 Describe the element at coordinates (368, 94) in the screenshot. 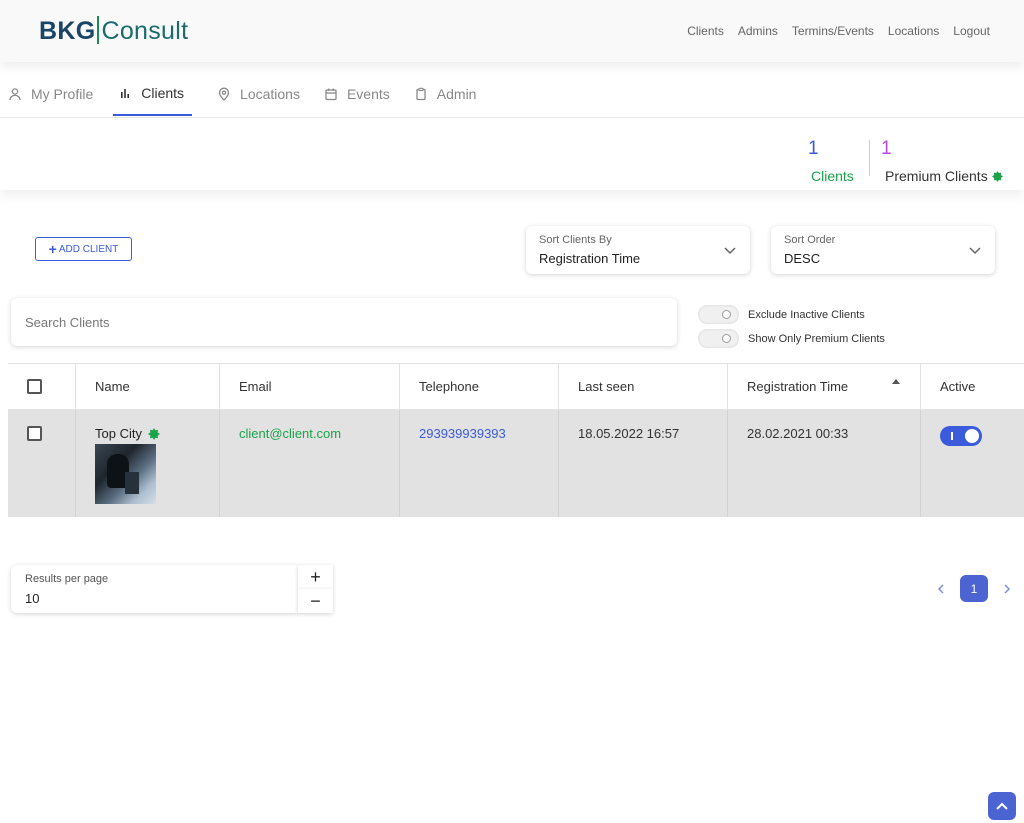

I see `tab-label: Events` at that location.